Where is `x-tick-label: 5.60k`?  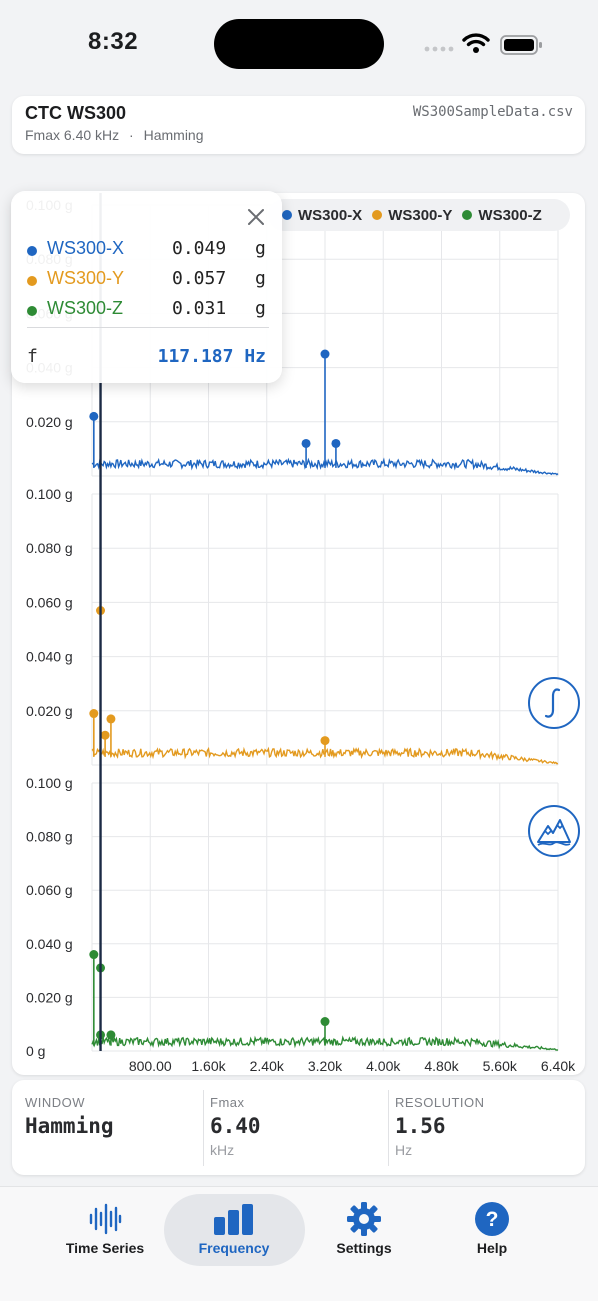 x-tick-label: 5.60k is located at coordinates (500, 1066).